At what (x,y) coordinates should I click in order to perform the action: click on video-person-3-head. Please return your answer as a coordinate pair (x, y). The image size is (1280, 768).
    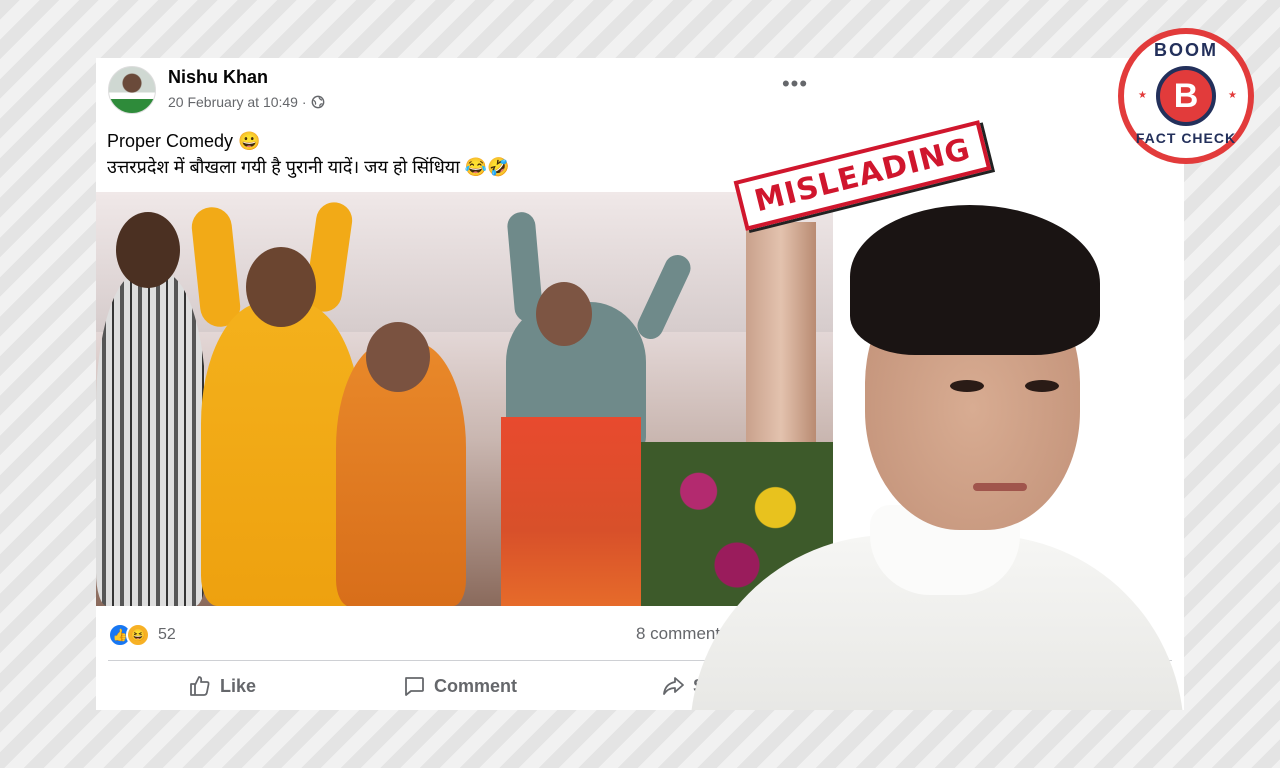
    Looking at the image, I should click on (398, 357).